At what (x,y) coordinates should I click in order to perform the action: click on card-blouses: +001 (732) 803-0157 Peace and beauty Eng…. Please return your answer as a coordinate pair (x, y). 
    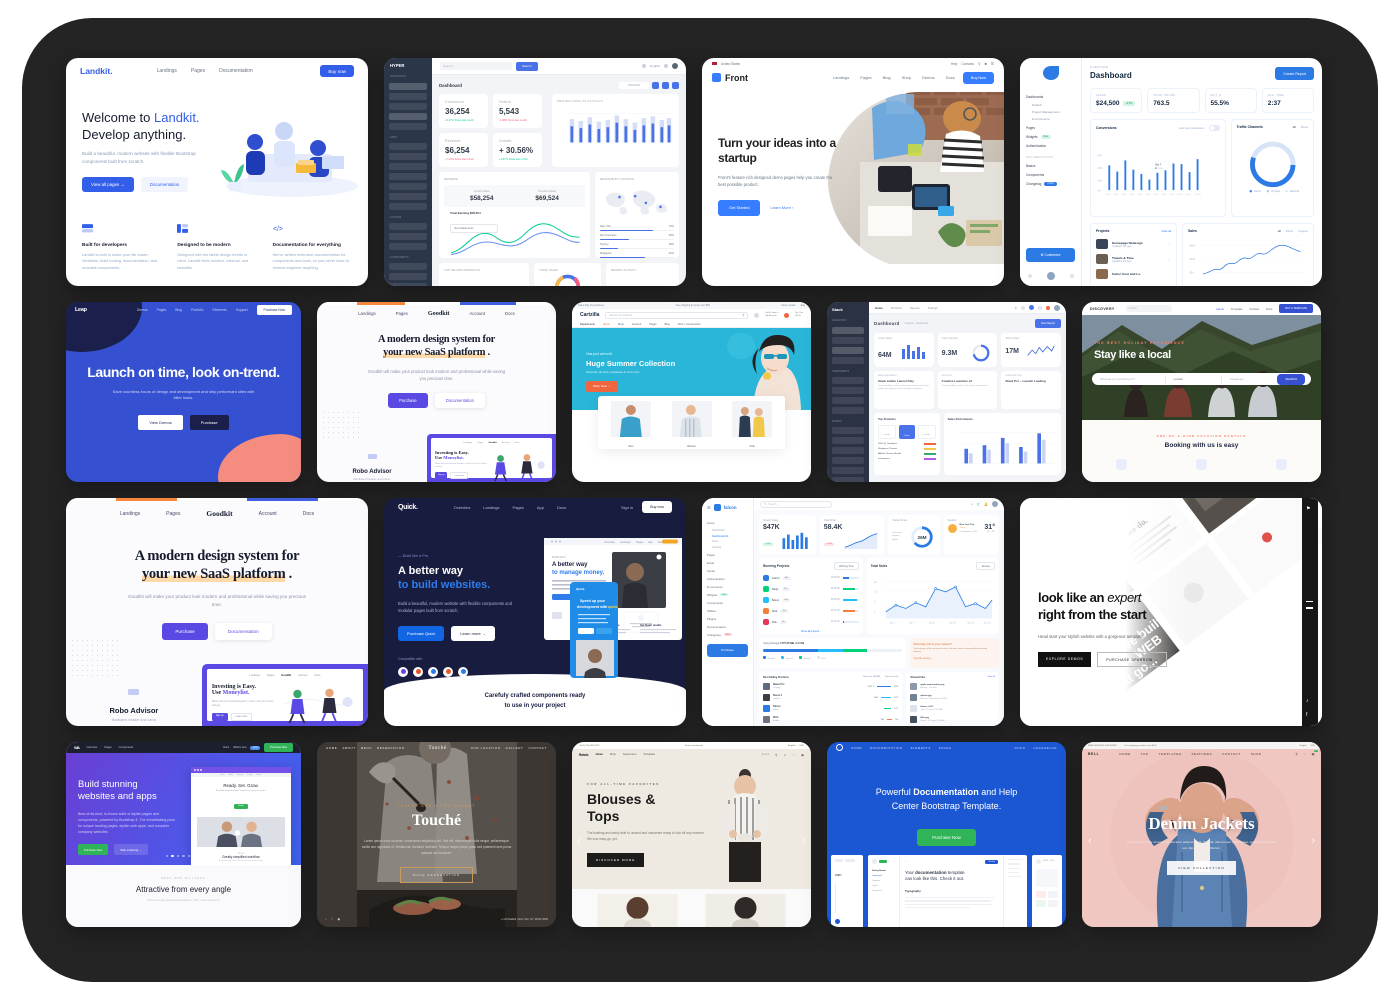
    Looking at the image, I should click on (691, 834).